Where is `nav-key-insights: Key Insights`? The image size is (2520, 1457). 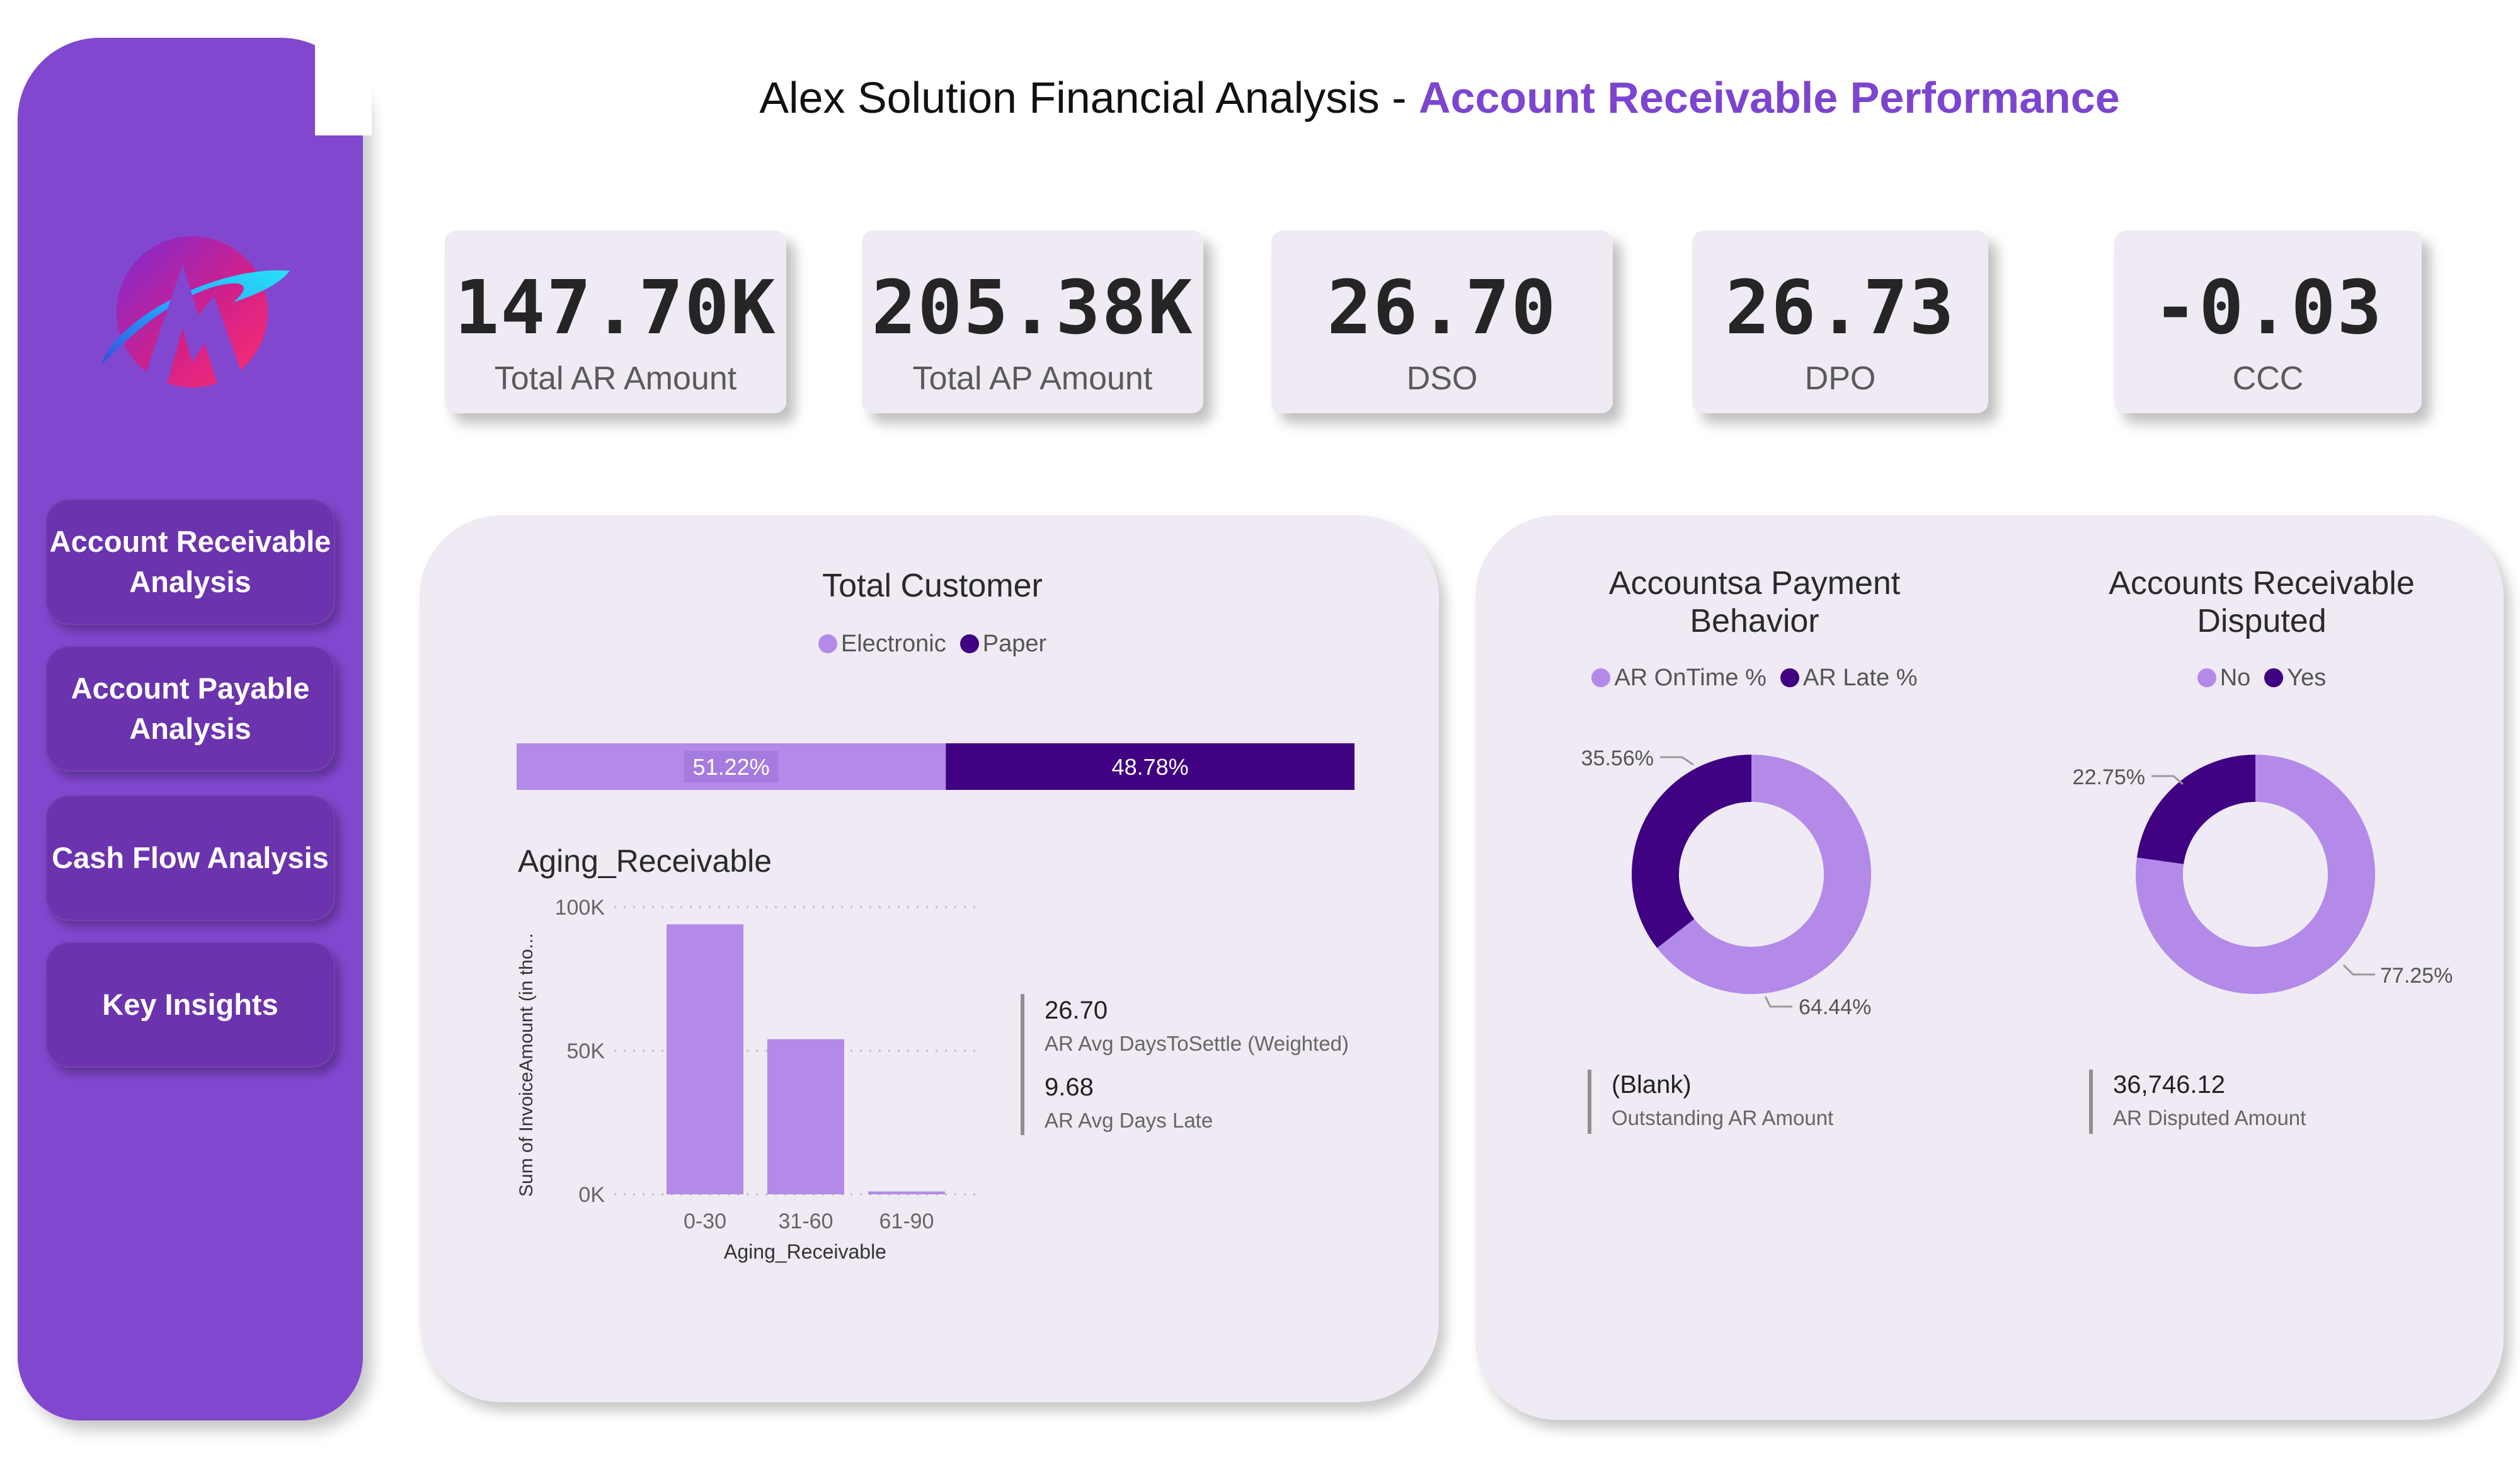 nav-key-insights: Key Insights is located at coordinates (190, 1005).